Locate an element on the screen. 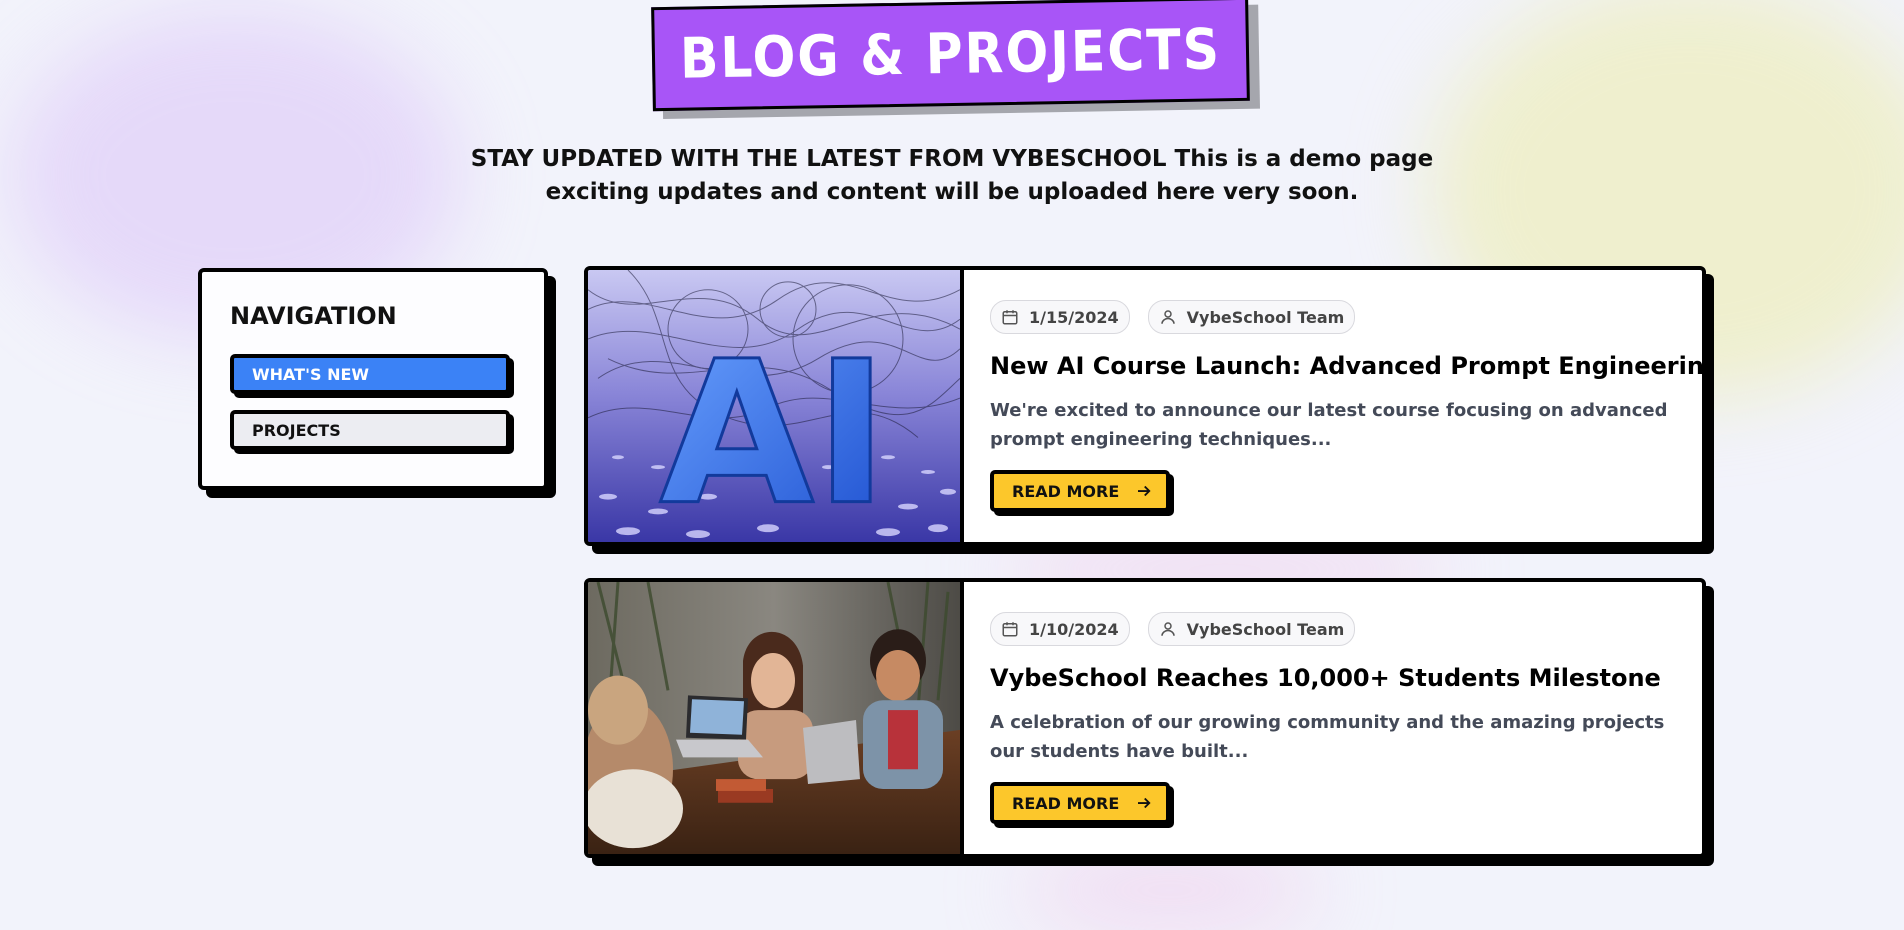  ai-image-letters: AI is located at coordinates (773, 430).